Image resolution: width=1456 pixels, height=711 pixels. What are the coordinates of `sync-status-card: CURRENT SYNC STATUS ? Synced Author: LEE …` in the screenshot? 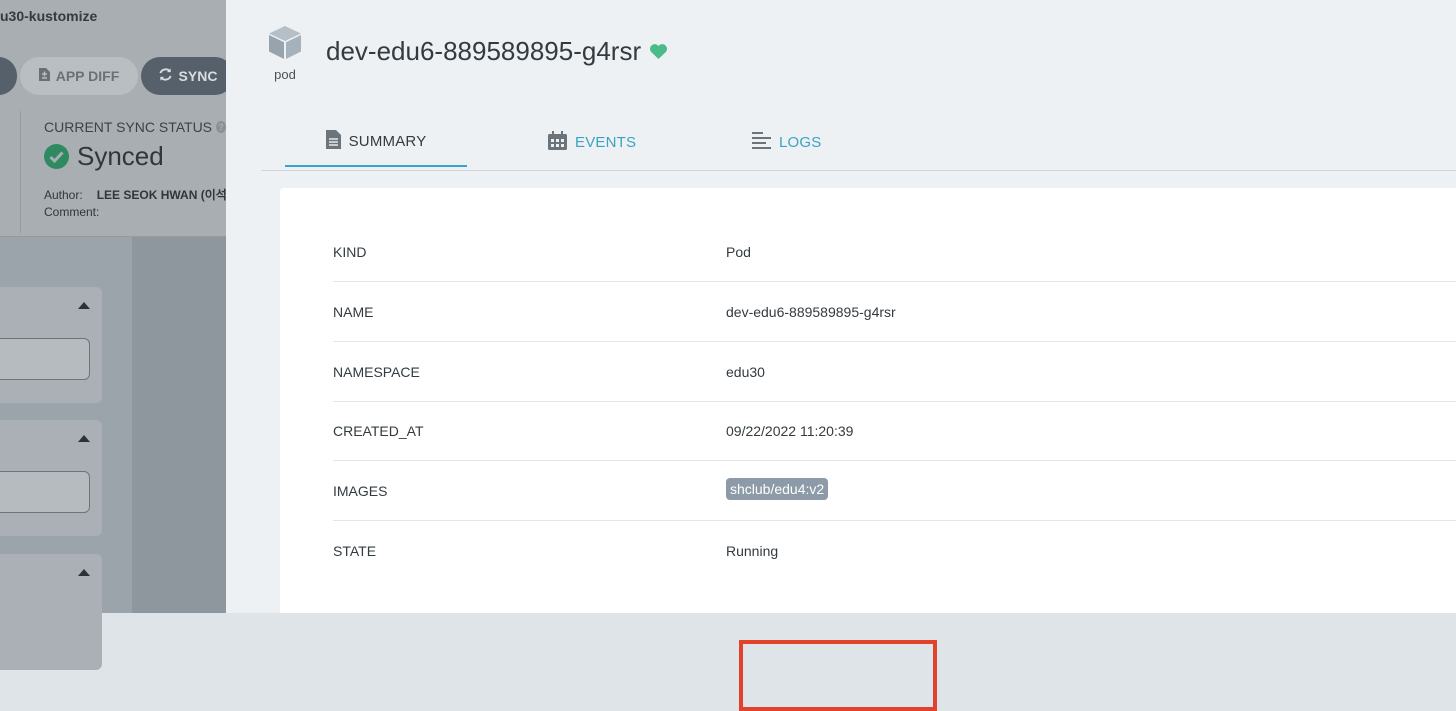 It's located at (123, 172).